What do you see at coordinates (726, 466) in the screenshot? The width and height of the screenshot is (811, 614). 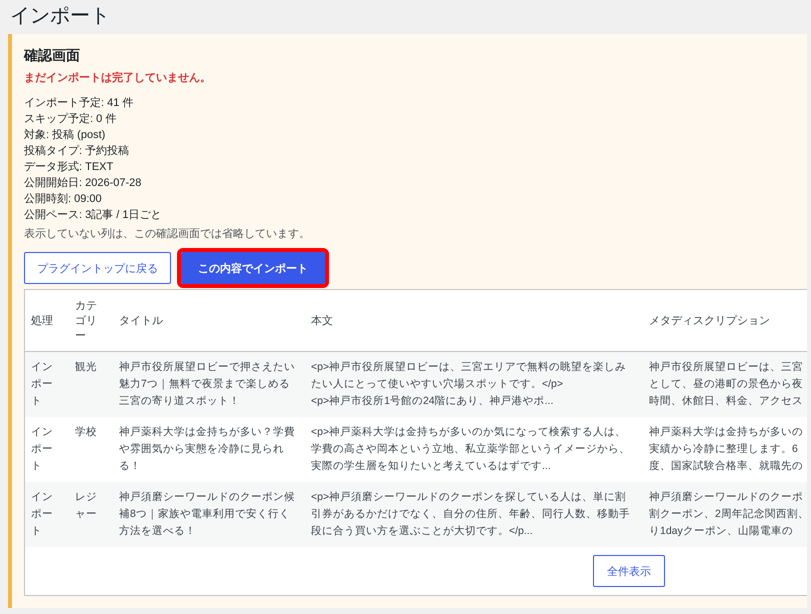 I see `table-cell-text: 度、国家試験合格率、就職先の` at bounding box center [726, 466].